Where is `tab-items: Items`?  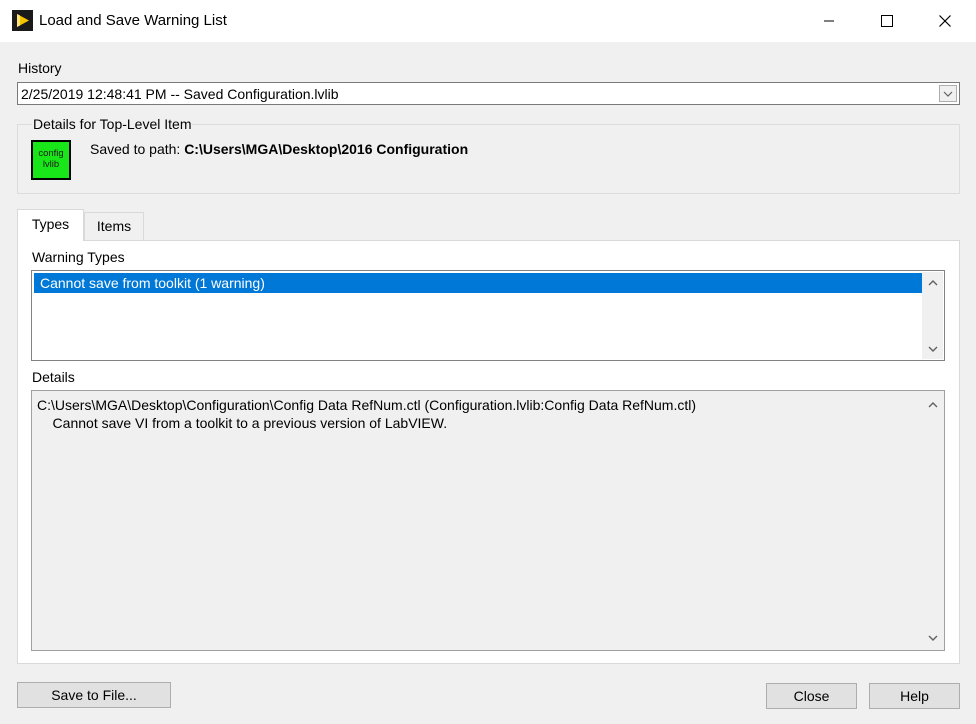
tab-items: Items is located at coordinates (114, 226).